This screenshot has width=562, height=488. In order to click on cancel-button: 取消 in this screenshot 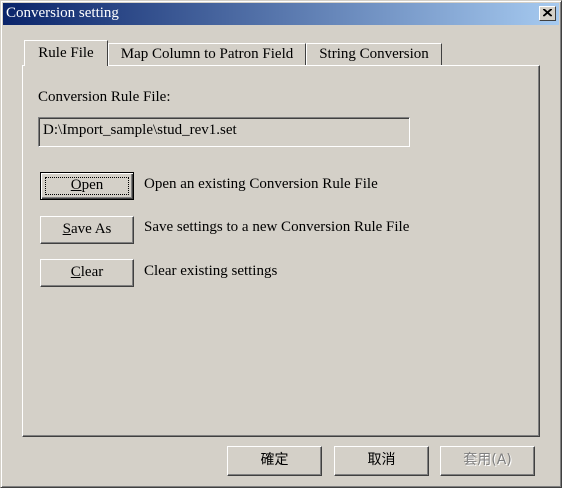, I will do `click(381, 461)`.